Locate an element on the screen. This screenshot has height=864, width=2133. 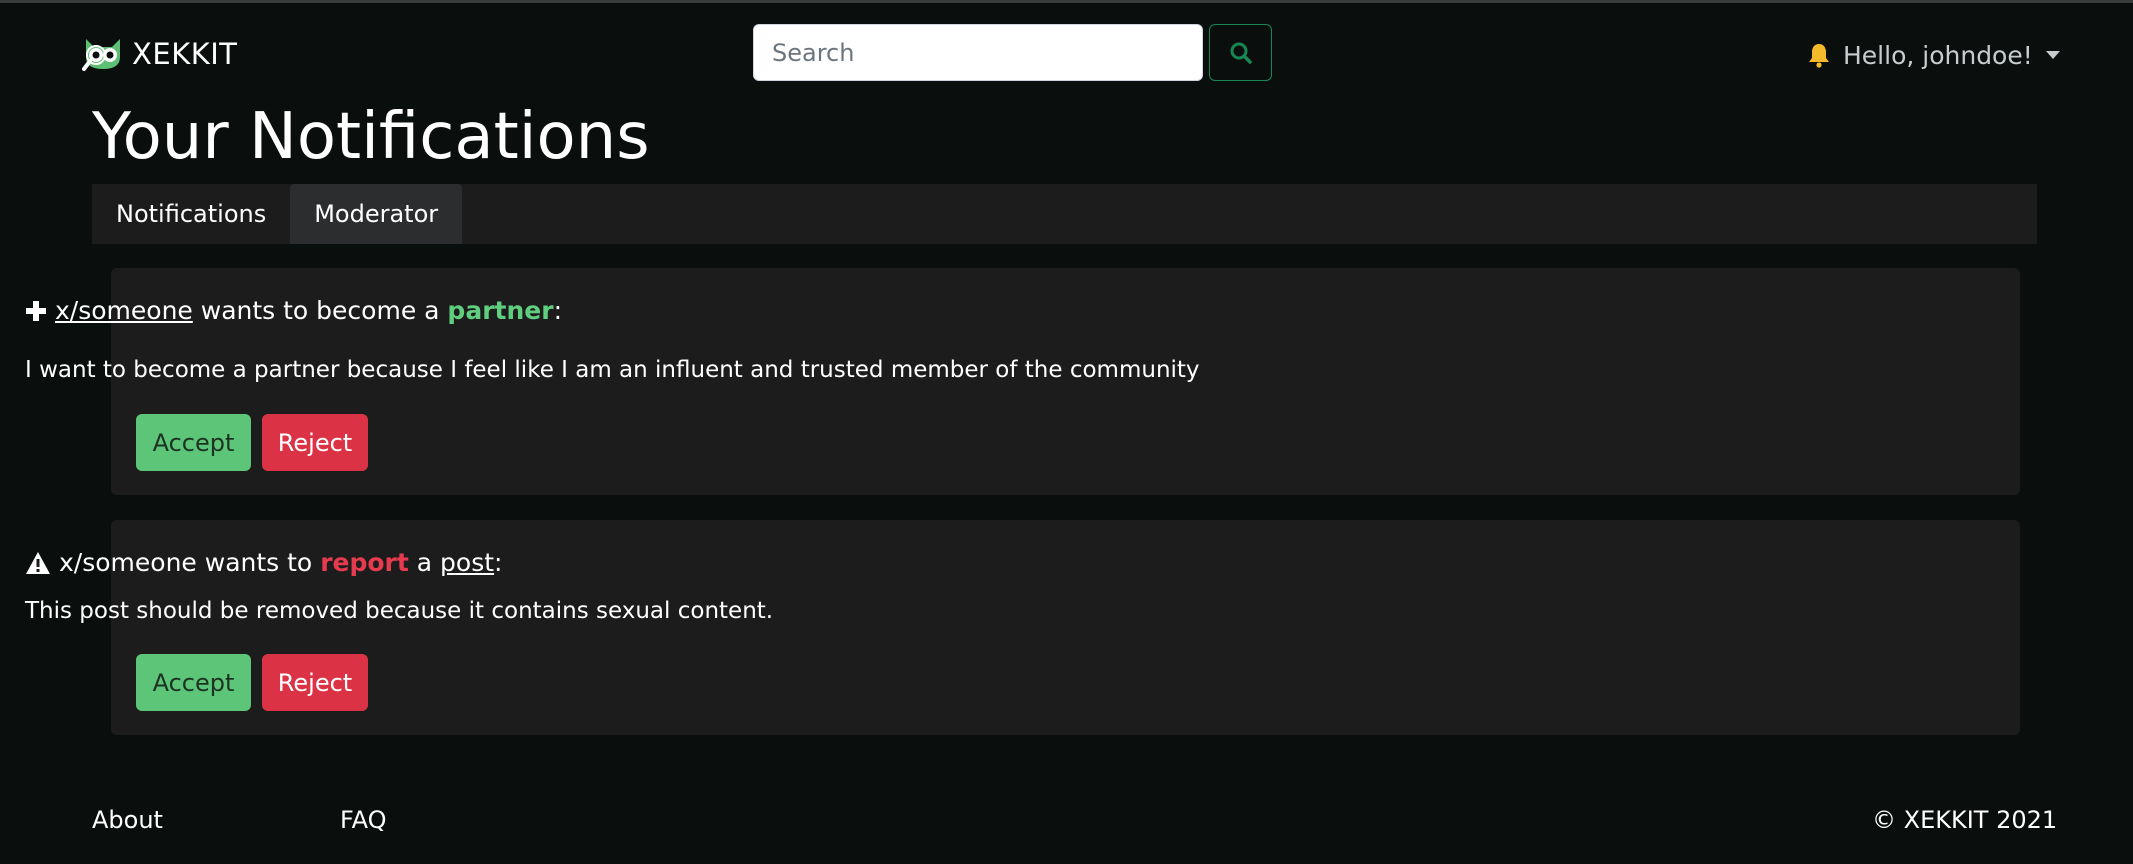
navbar: XEKKIT Hello, johndoe! is located at coordinates (1066, 52).